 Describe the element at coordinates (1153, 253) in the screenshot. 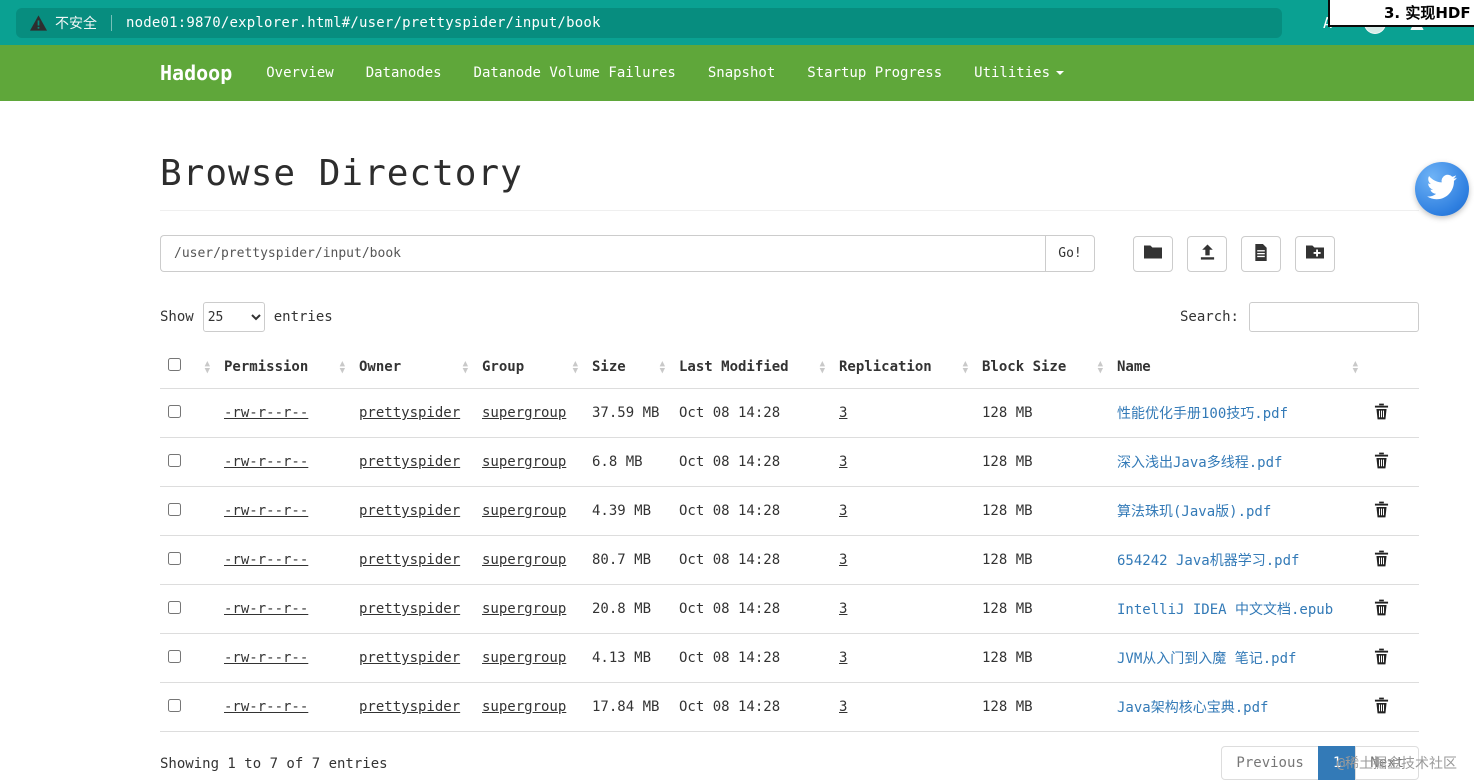

I see `folder-button` at that location.